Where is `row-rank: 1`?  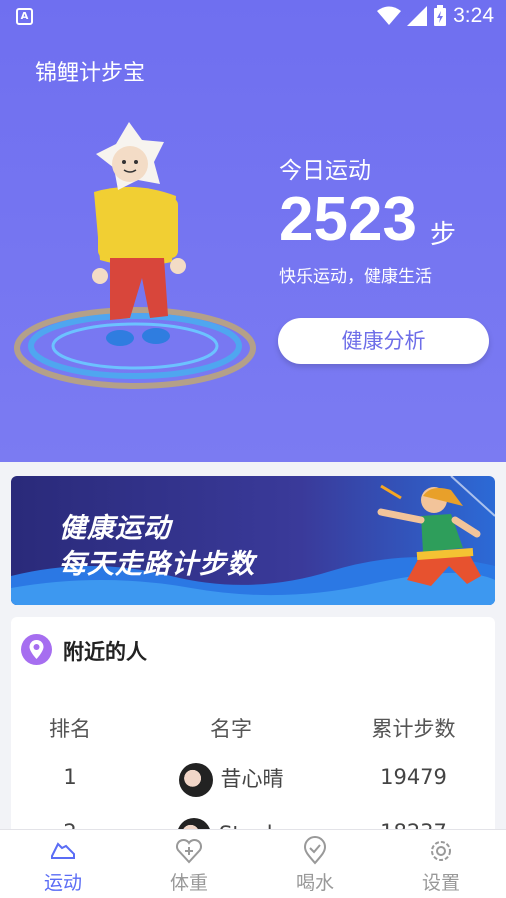 row-rank: 1 is located at coordinates (70, 777).